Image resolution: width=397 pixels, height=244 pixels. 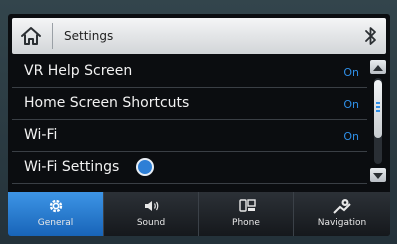 I want to click on list-item-label: Wi-Fi, so click(x=41, y=135).